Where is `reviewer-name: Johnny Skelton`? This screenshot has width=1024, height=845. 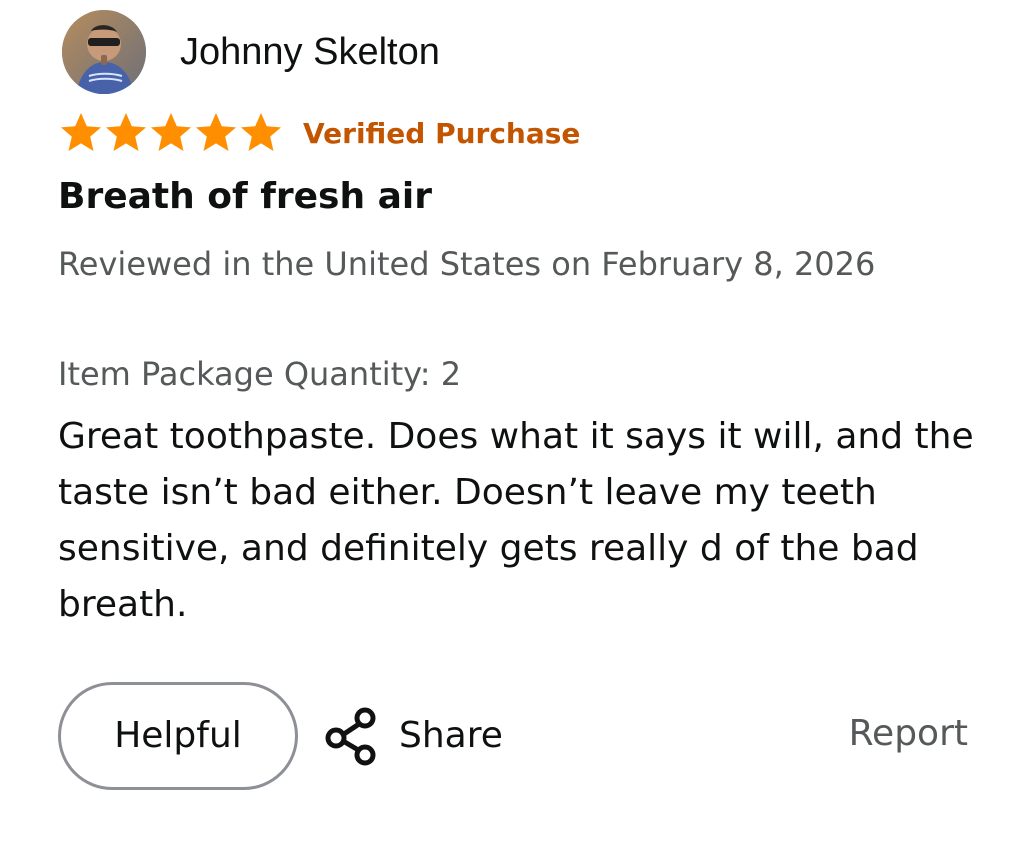
reviewer-name: Johnny Skelton is located at coordinates (310, 52).